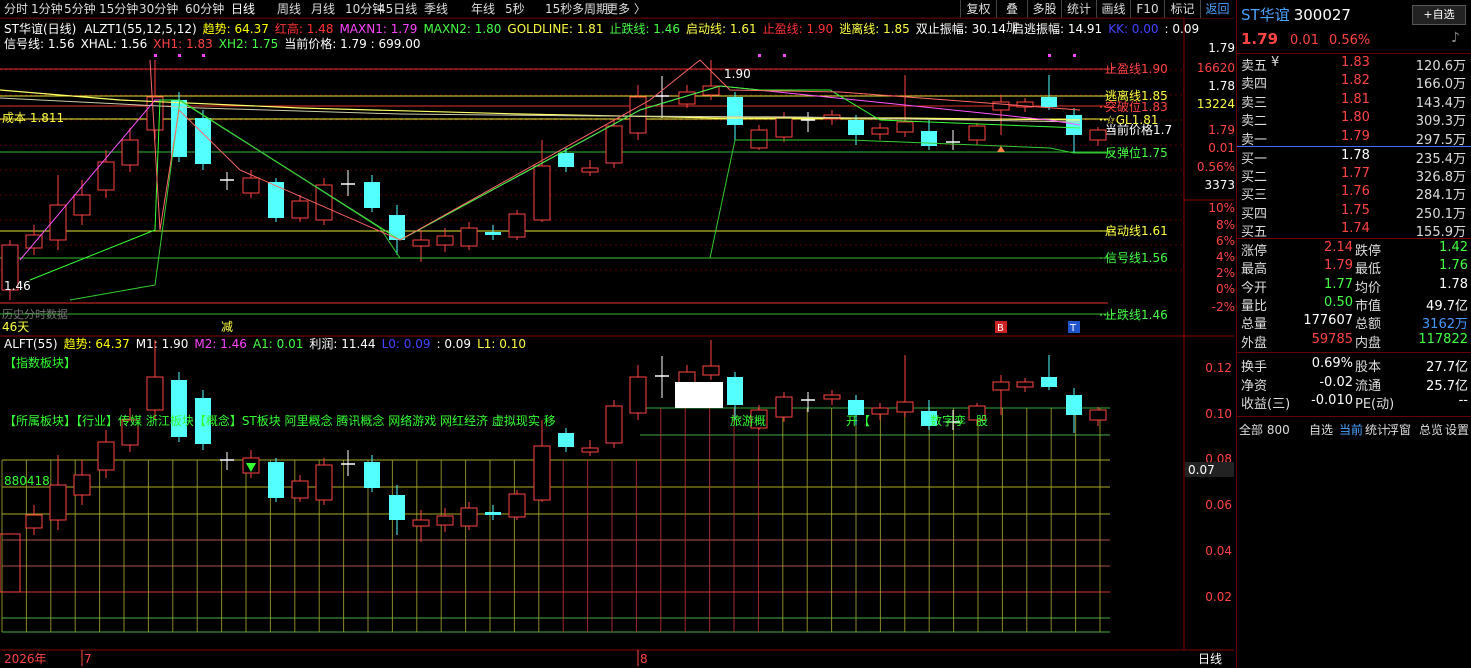 Image resolution: width=1471 pixels, height=668 pixels. Describe the element at coordinates (1275, 62) in the screenshot. I see `ask-mark: ¥` at that location.